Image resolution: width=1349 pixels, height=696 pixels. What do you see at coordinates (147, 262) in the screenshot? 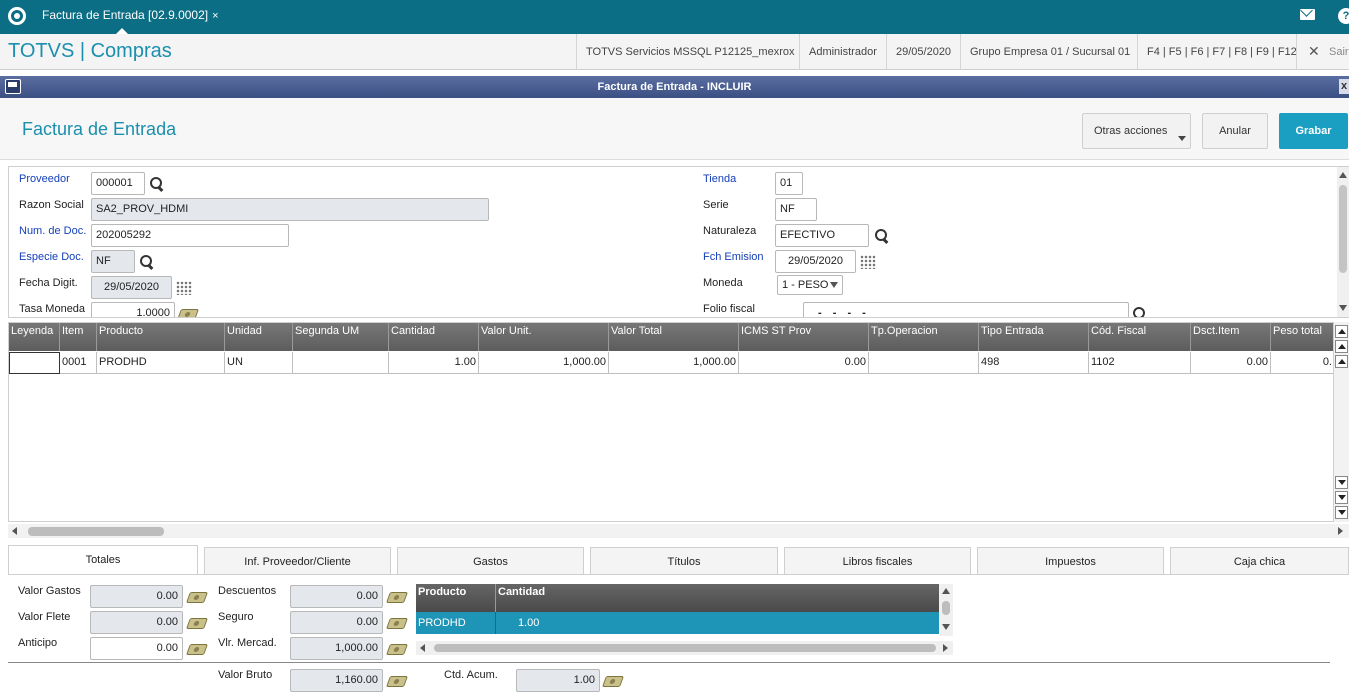
I see `especie-search-icon` at bounding box center [147, 262].